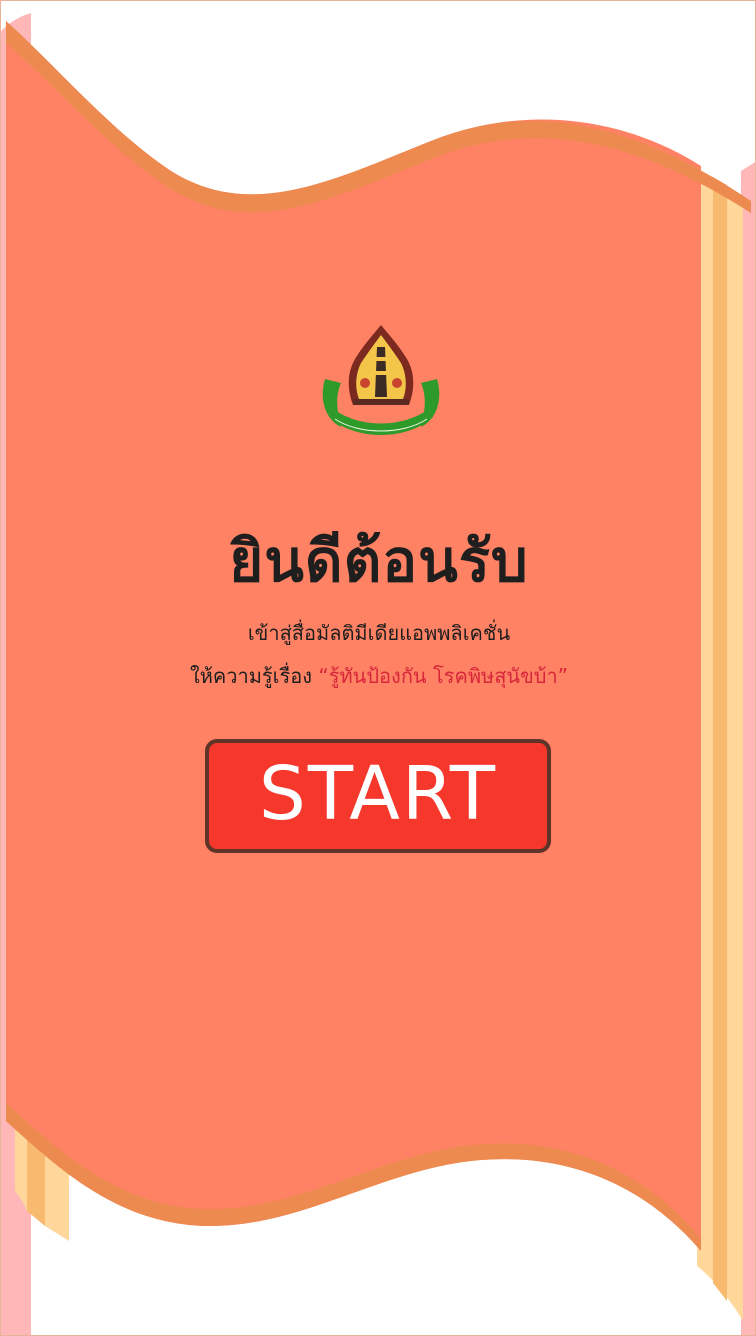  I want to click on start-button: START, so click(378, 796).